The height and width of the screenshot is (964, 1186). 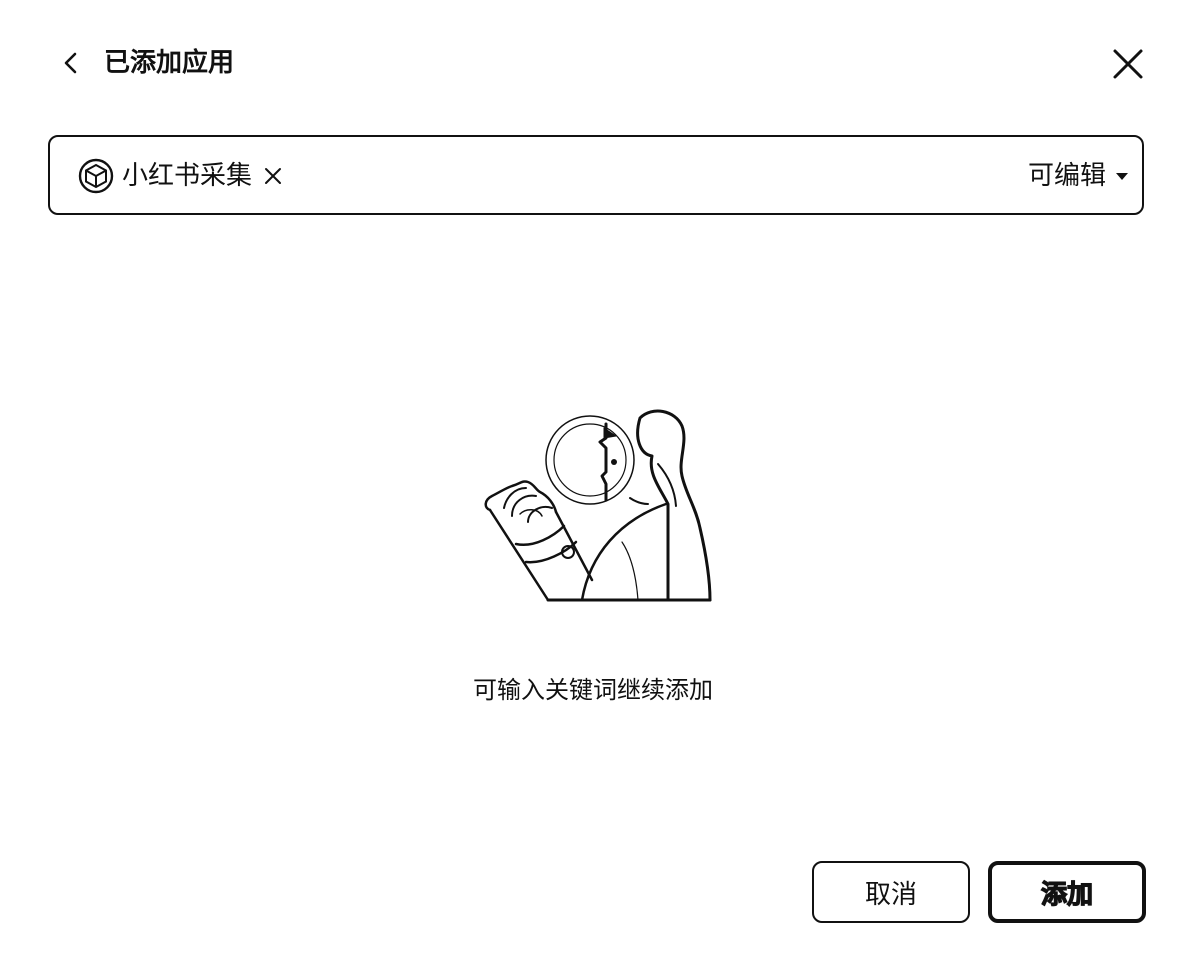 I want to click on close-small-icon, so click(x=273, y=176).